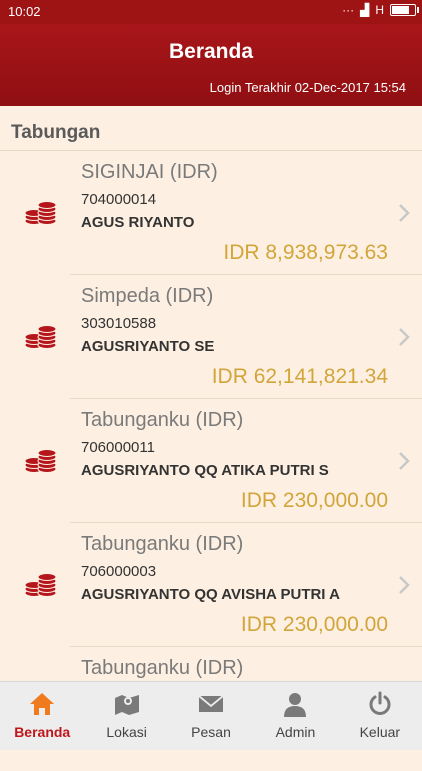 The image size is (422, 771). I want to click on nav-label: Lokasi, so click(126, 732).